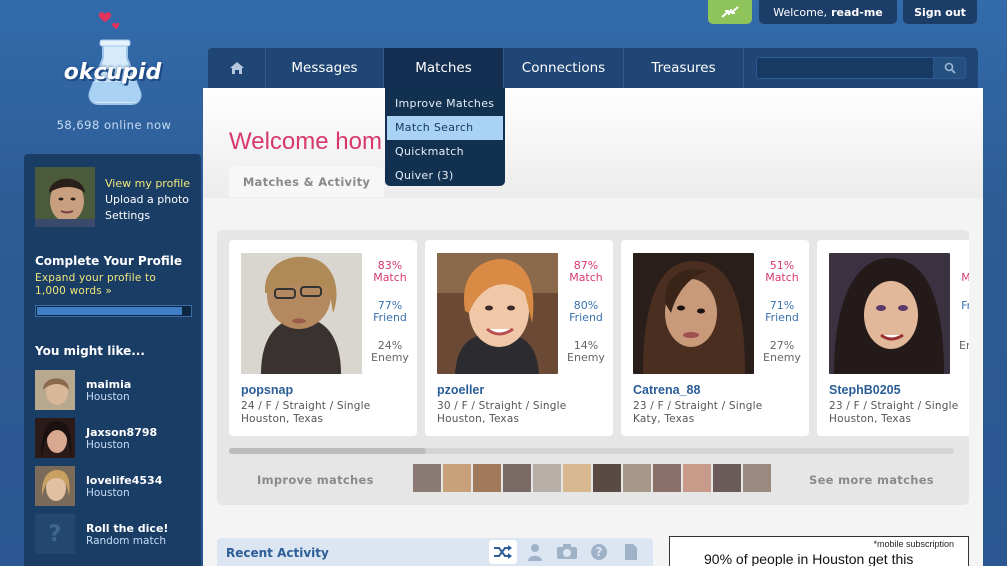 The image size is (1007, 566). Describe the element at coordinates (865, 390) in the screenshot. I see `match-username: StephB0205` at that location.